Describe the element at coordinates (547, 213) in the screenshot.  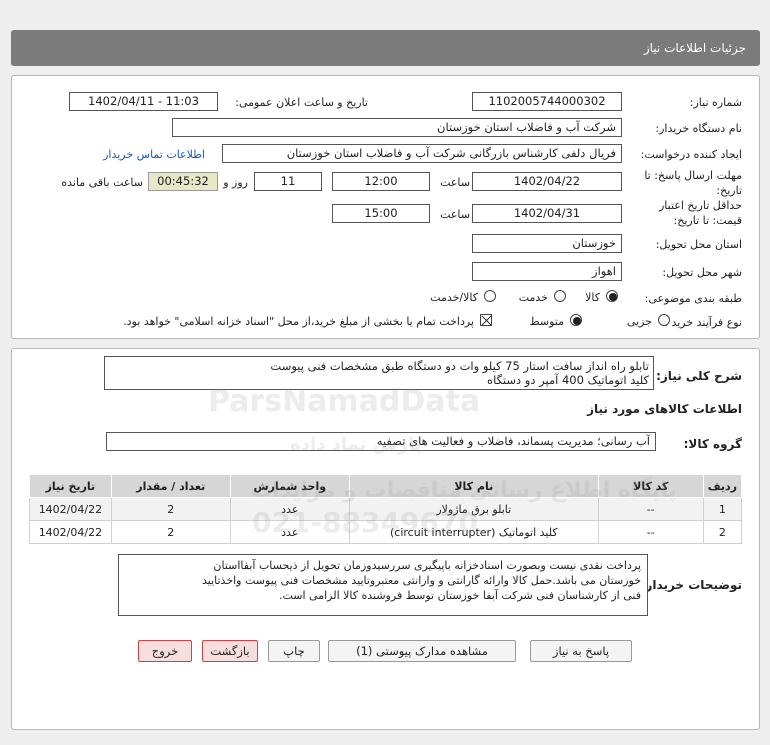
I see `validity-date-field: 1402/04/31` at that location.